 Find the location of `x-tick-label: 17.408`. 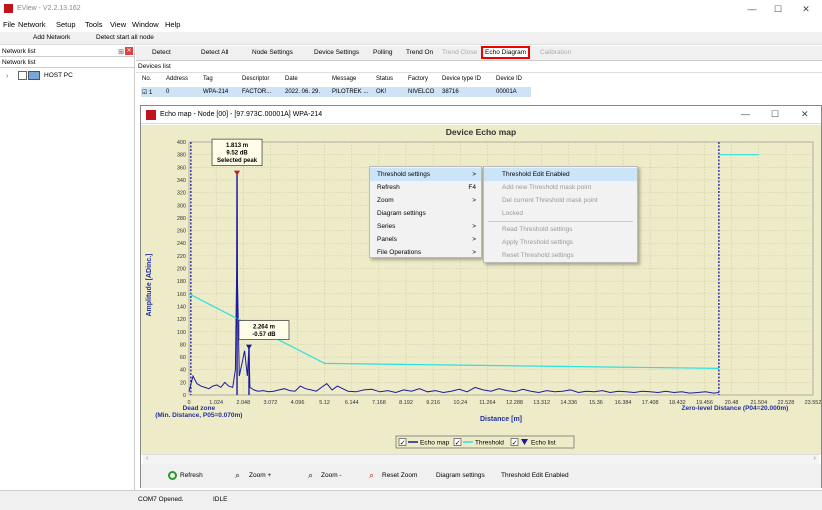

x-tick-label: 17.408 is located at coordinates (650, 403).